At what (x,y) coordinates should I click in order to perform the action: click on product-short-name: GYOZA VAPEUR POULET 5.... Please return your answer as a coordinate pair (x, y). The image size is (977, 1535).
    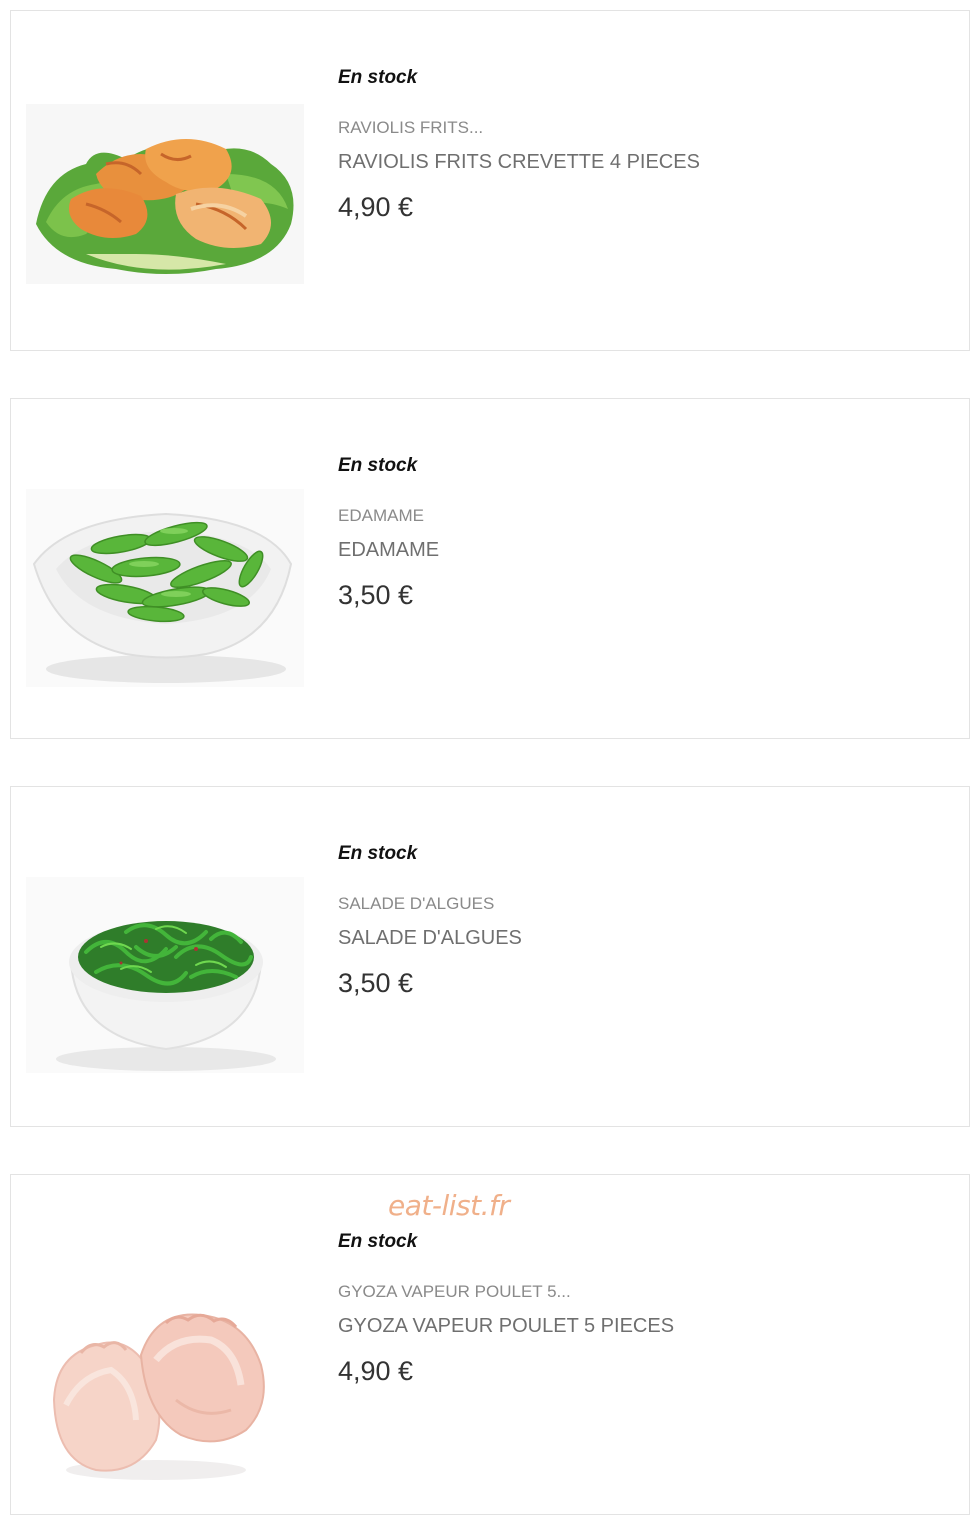
    Looking at the image, I should click on (454, 1292).